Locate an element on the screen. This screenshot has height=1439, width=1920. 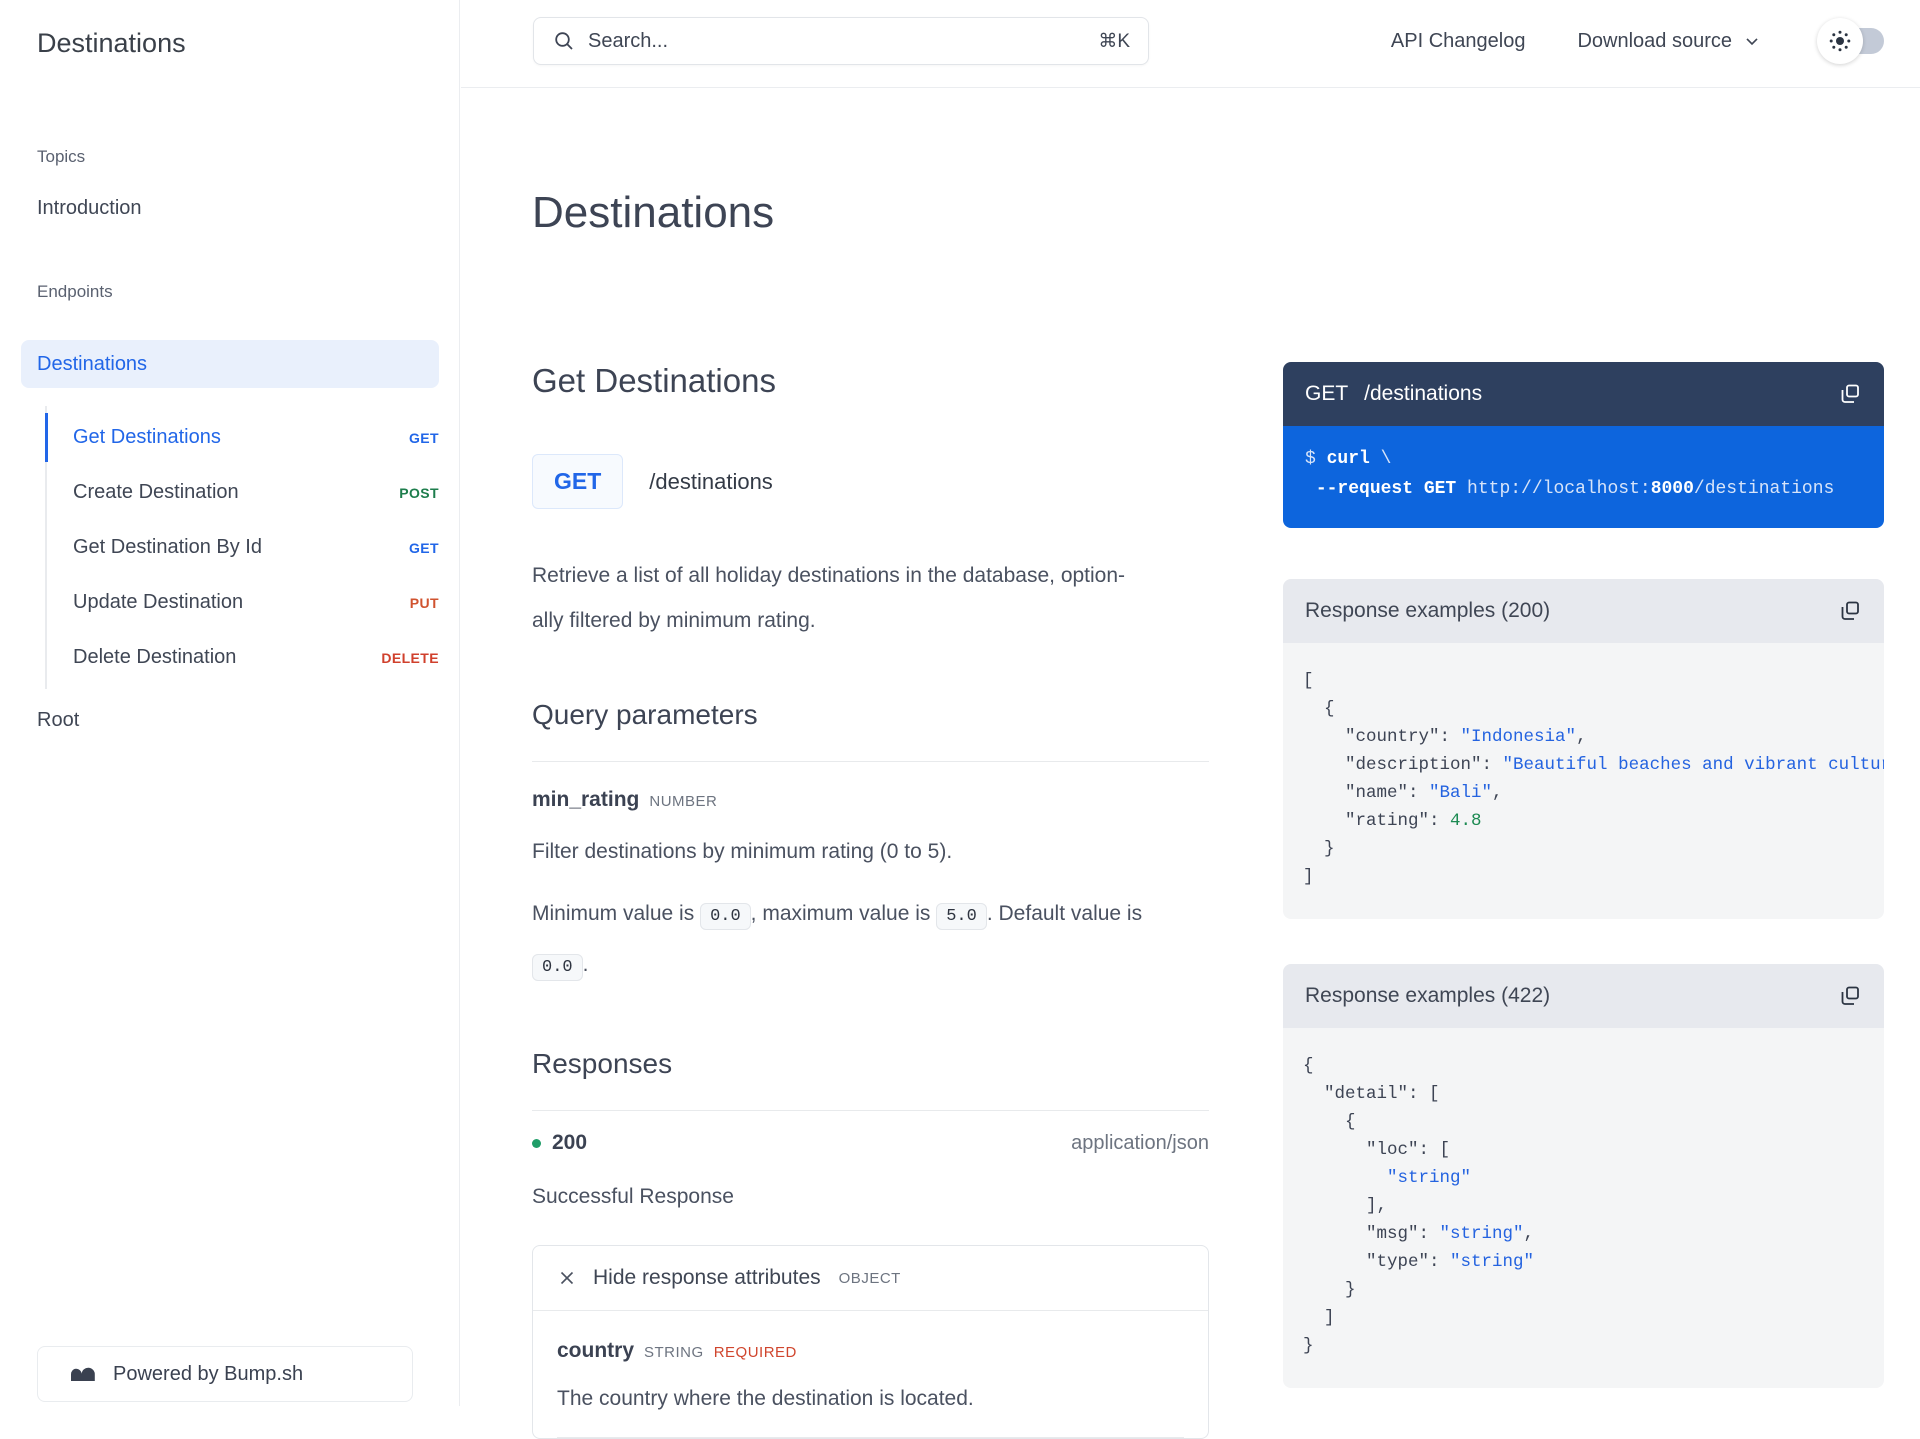
request-method: GET is located at coordinates (1327, 393).